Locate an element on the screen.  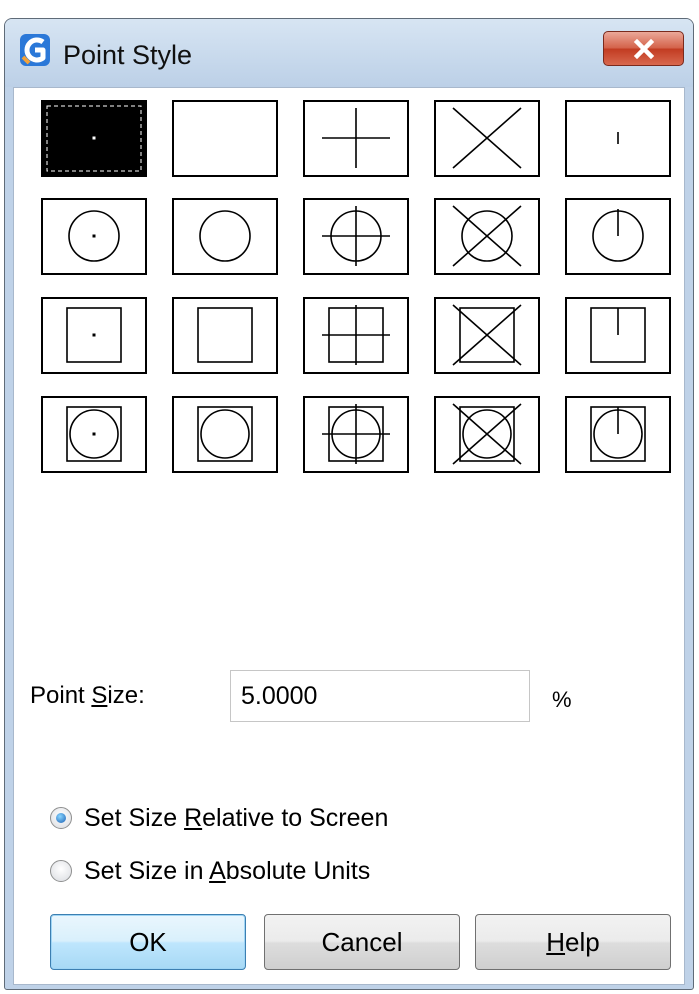
point-style-square-tick is located at coordinates (618, 335).